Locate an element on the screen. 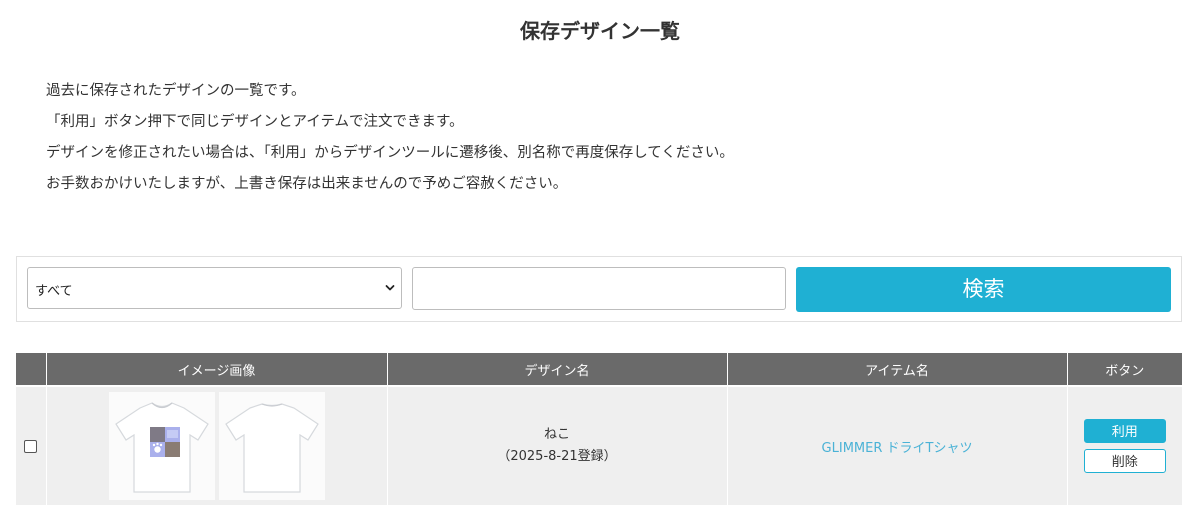 The height and width of the screenshot is (517, 1200). item-name-link: GLIMMER ドライTシャツ is located at coordinates (897, 448).